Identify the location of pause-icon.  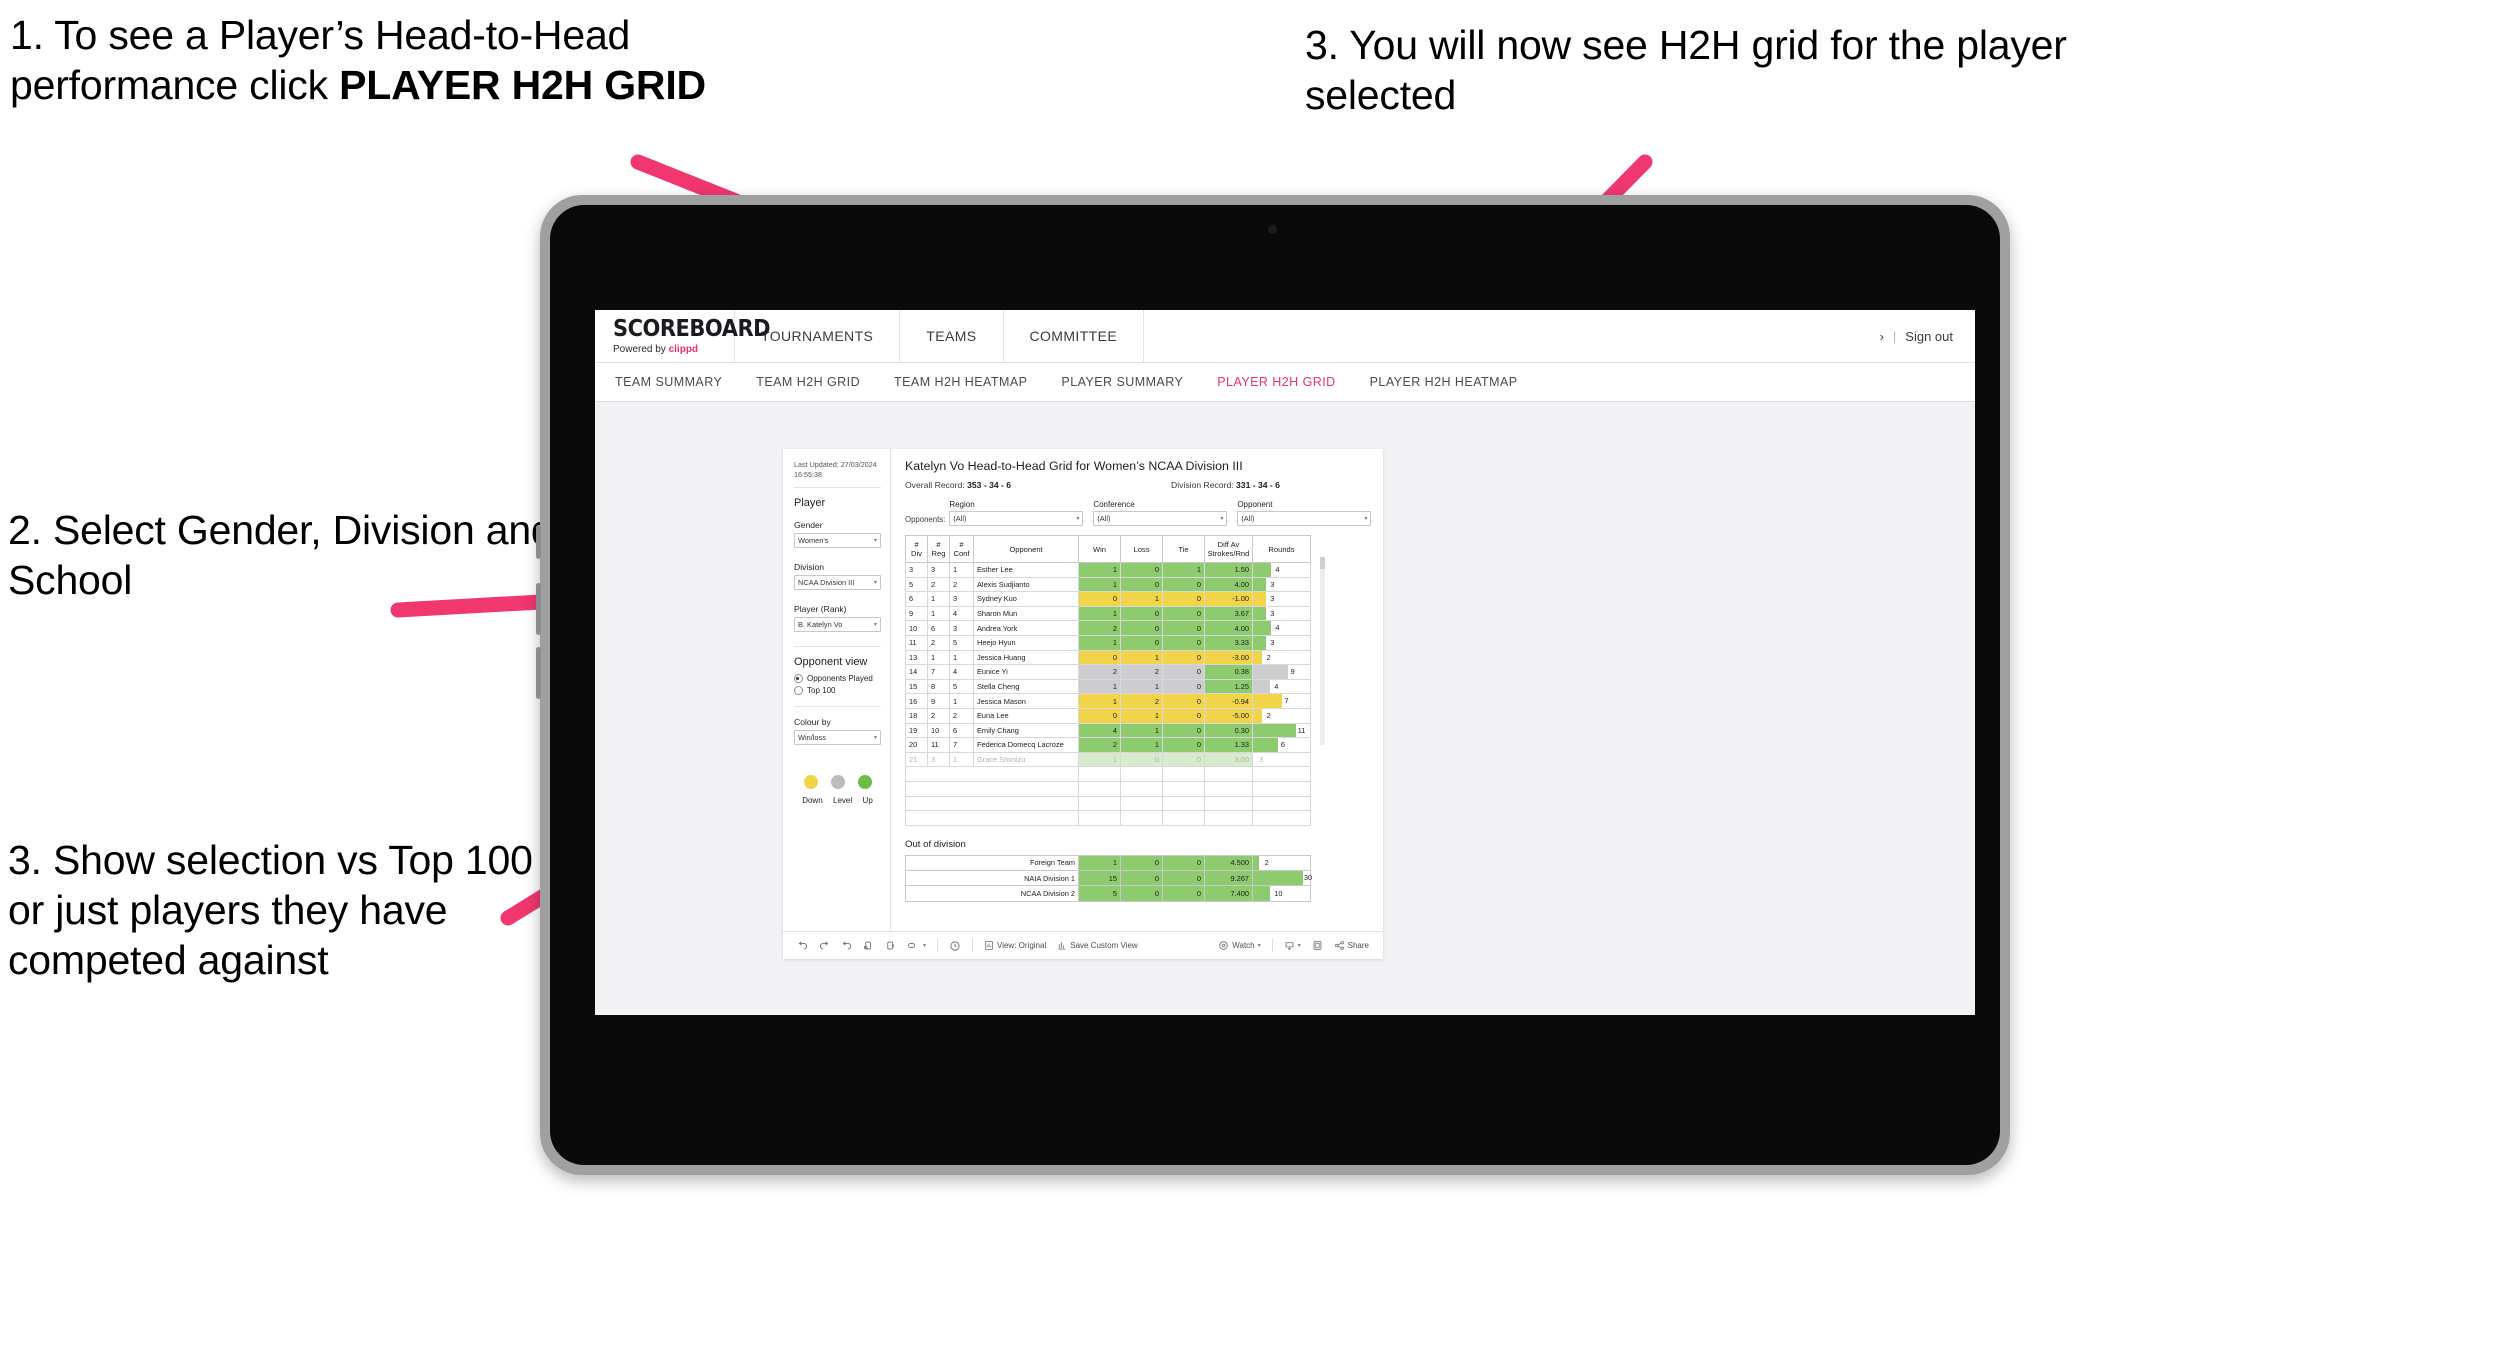
(890, 945).